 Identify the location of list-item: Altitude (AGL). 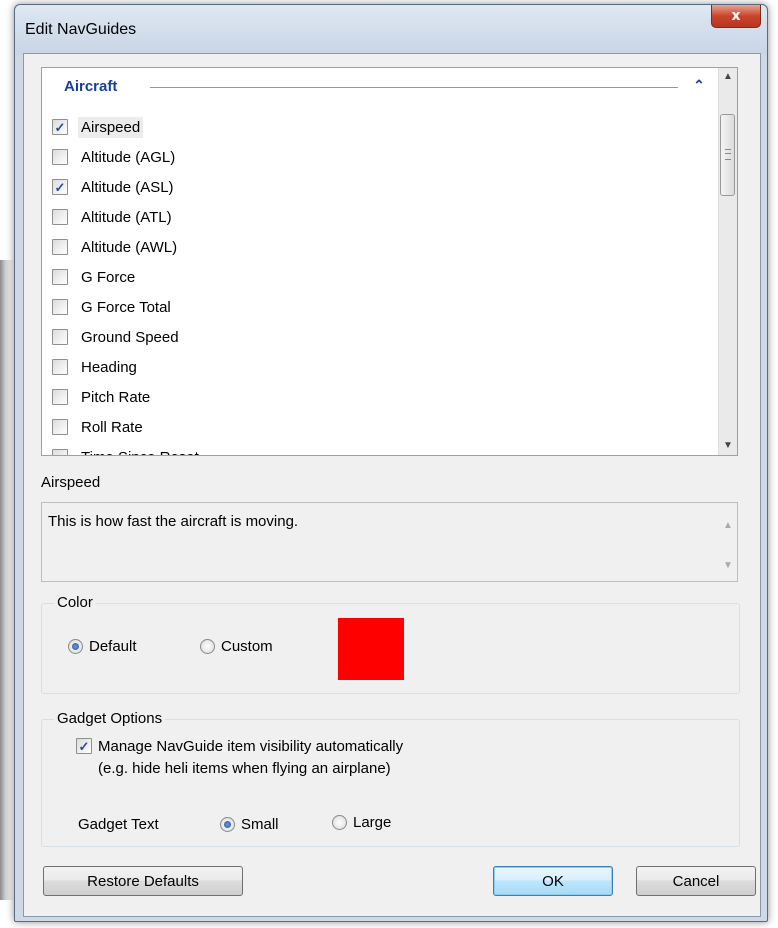
(127, 157).